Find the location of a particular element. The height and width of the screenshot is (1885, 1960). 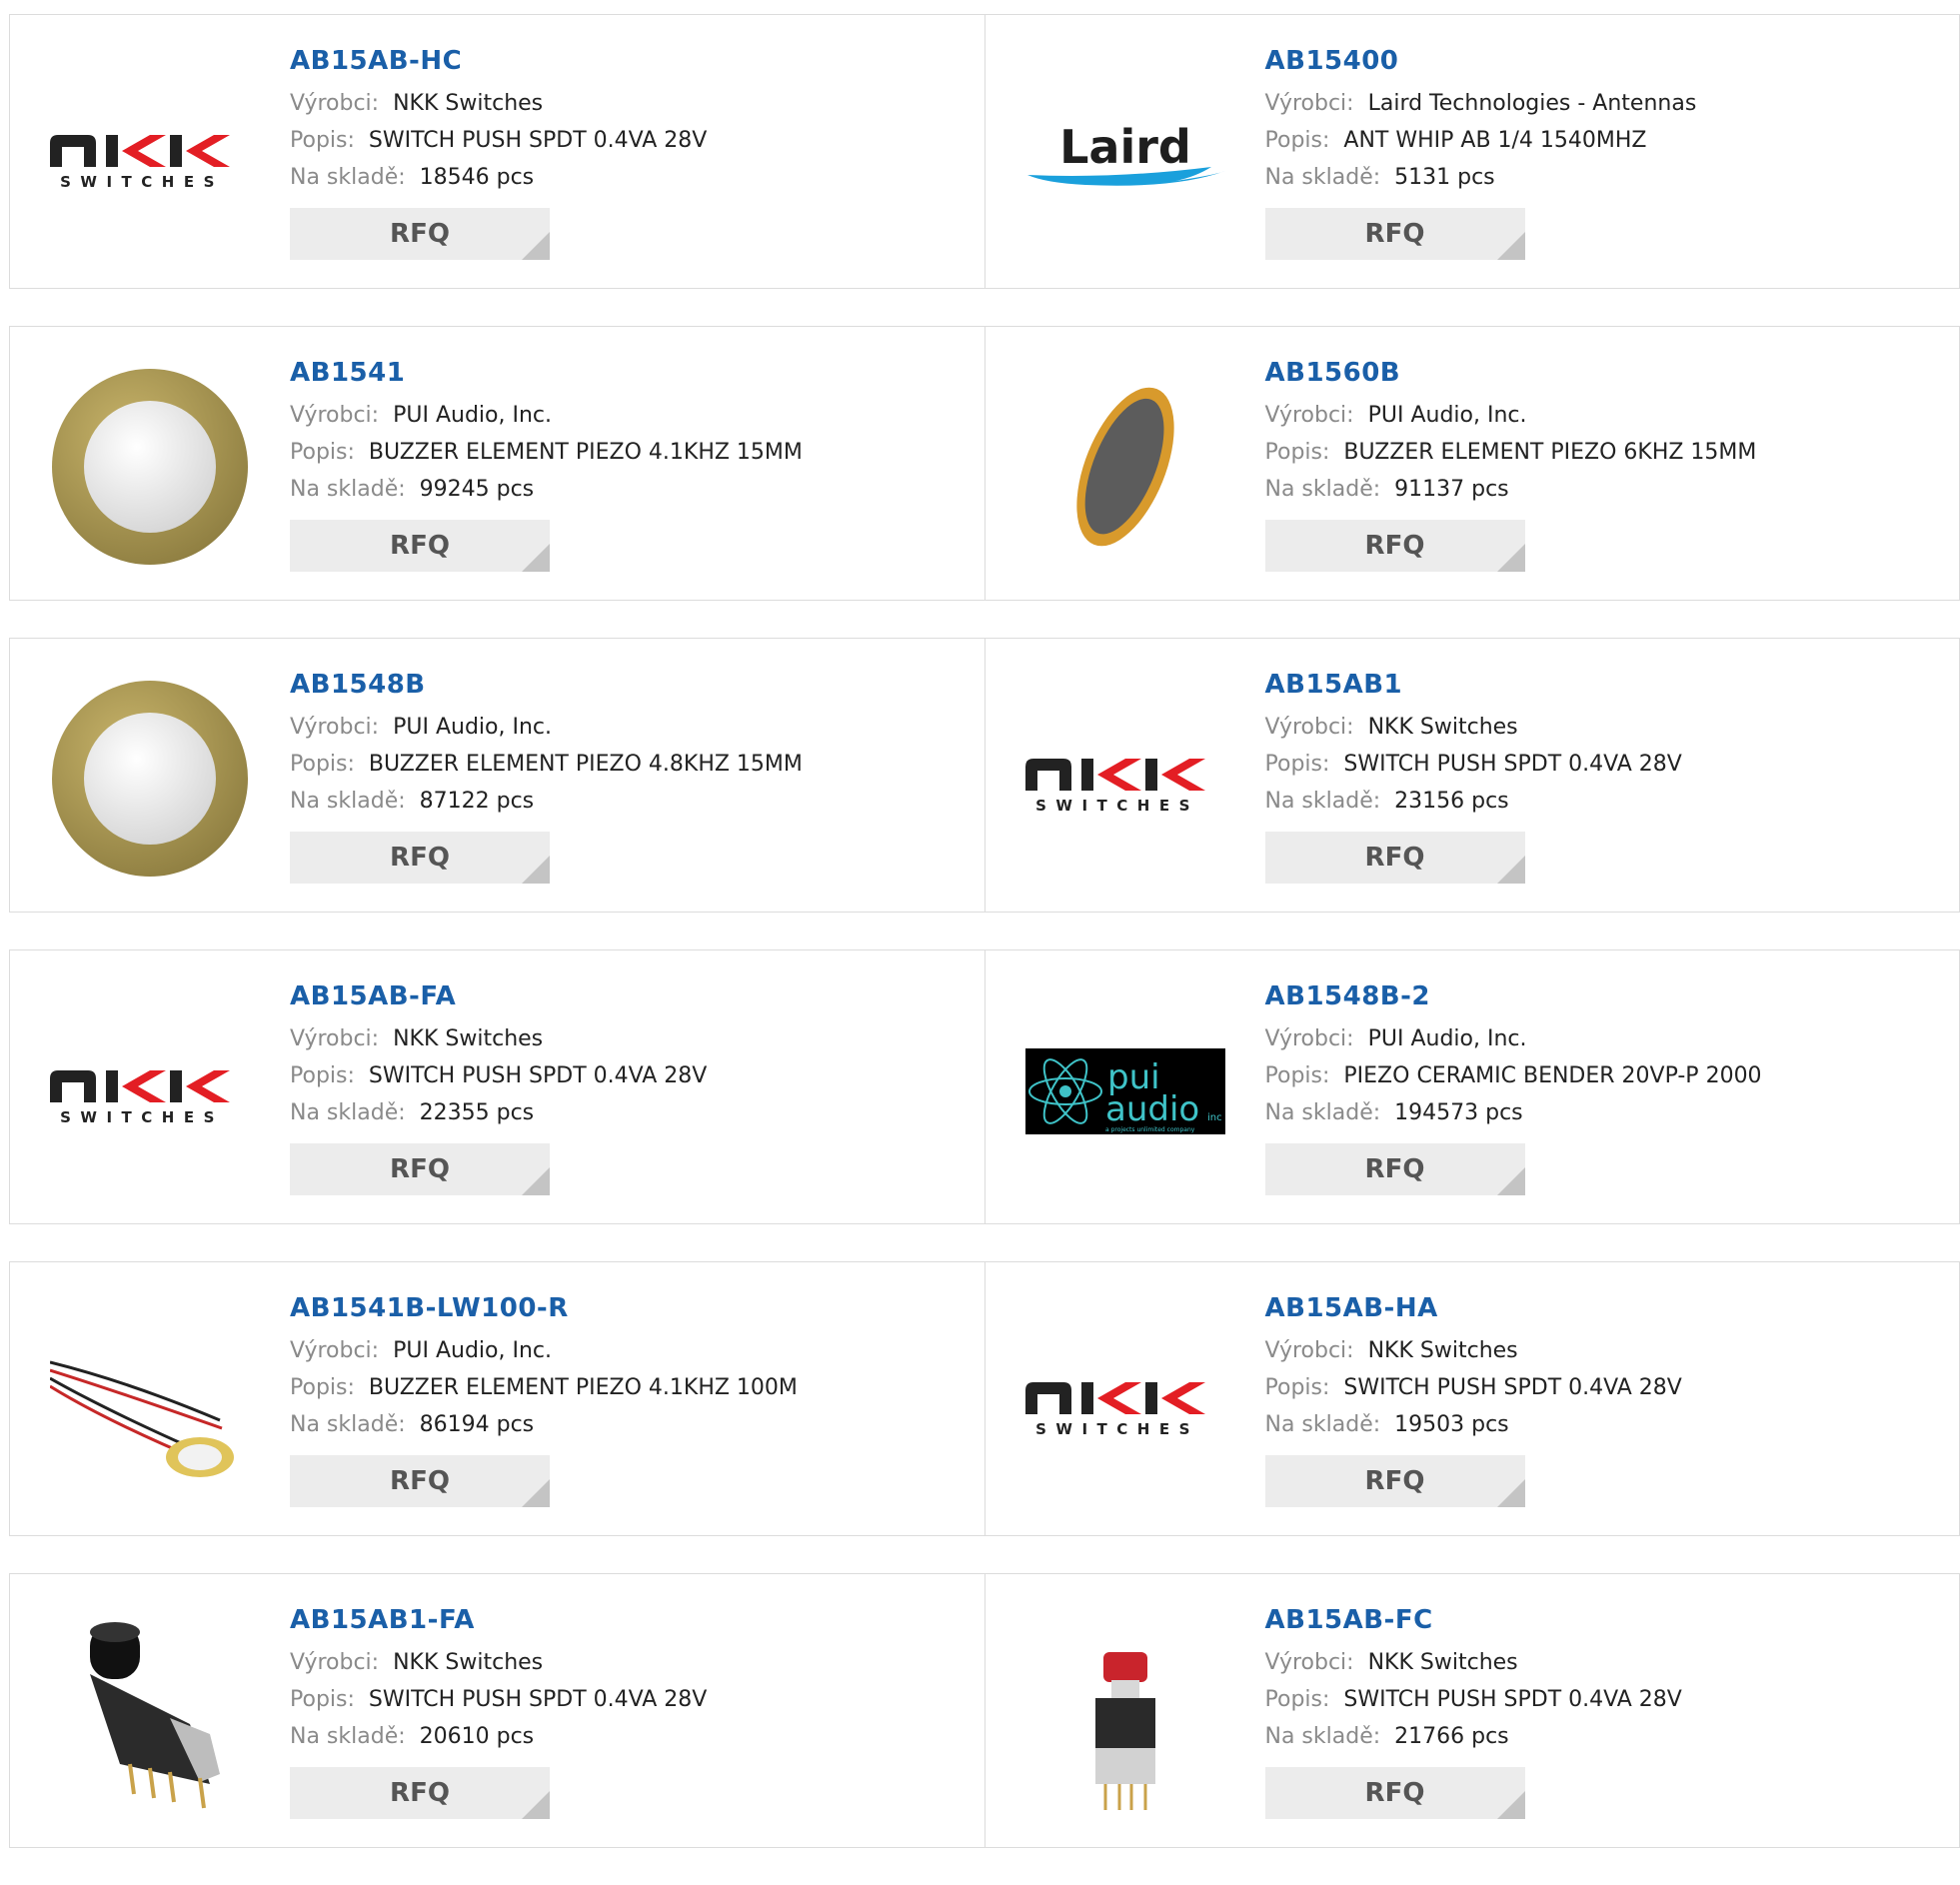

product-image: Laird is located at coordinates (1125, 155).